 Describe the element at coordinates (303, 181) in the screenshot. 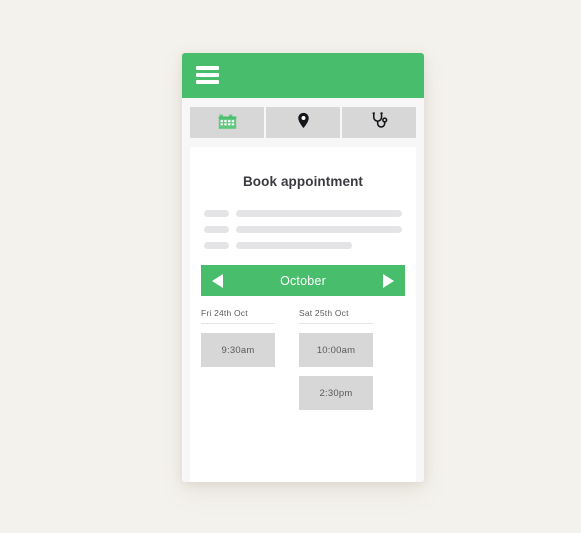

I see `page-title: Book appointment` at that location.